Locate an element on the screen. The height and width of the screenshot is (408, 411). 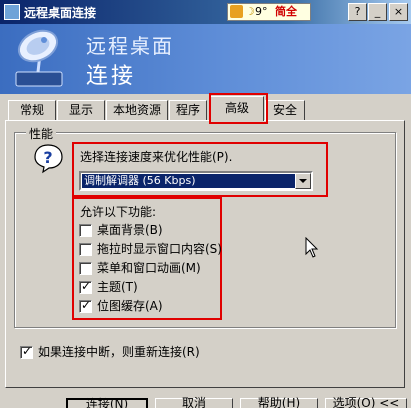
tab-programs: 程序 is located at coordinates (188, 110).